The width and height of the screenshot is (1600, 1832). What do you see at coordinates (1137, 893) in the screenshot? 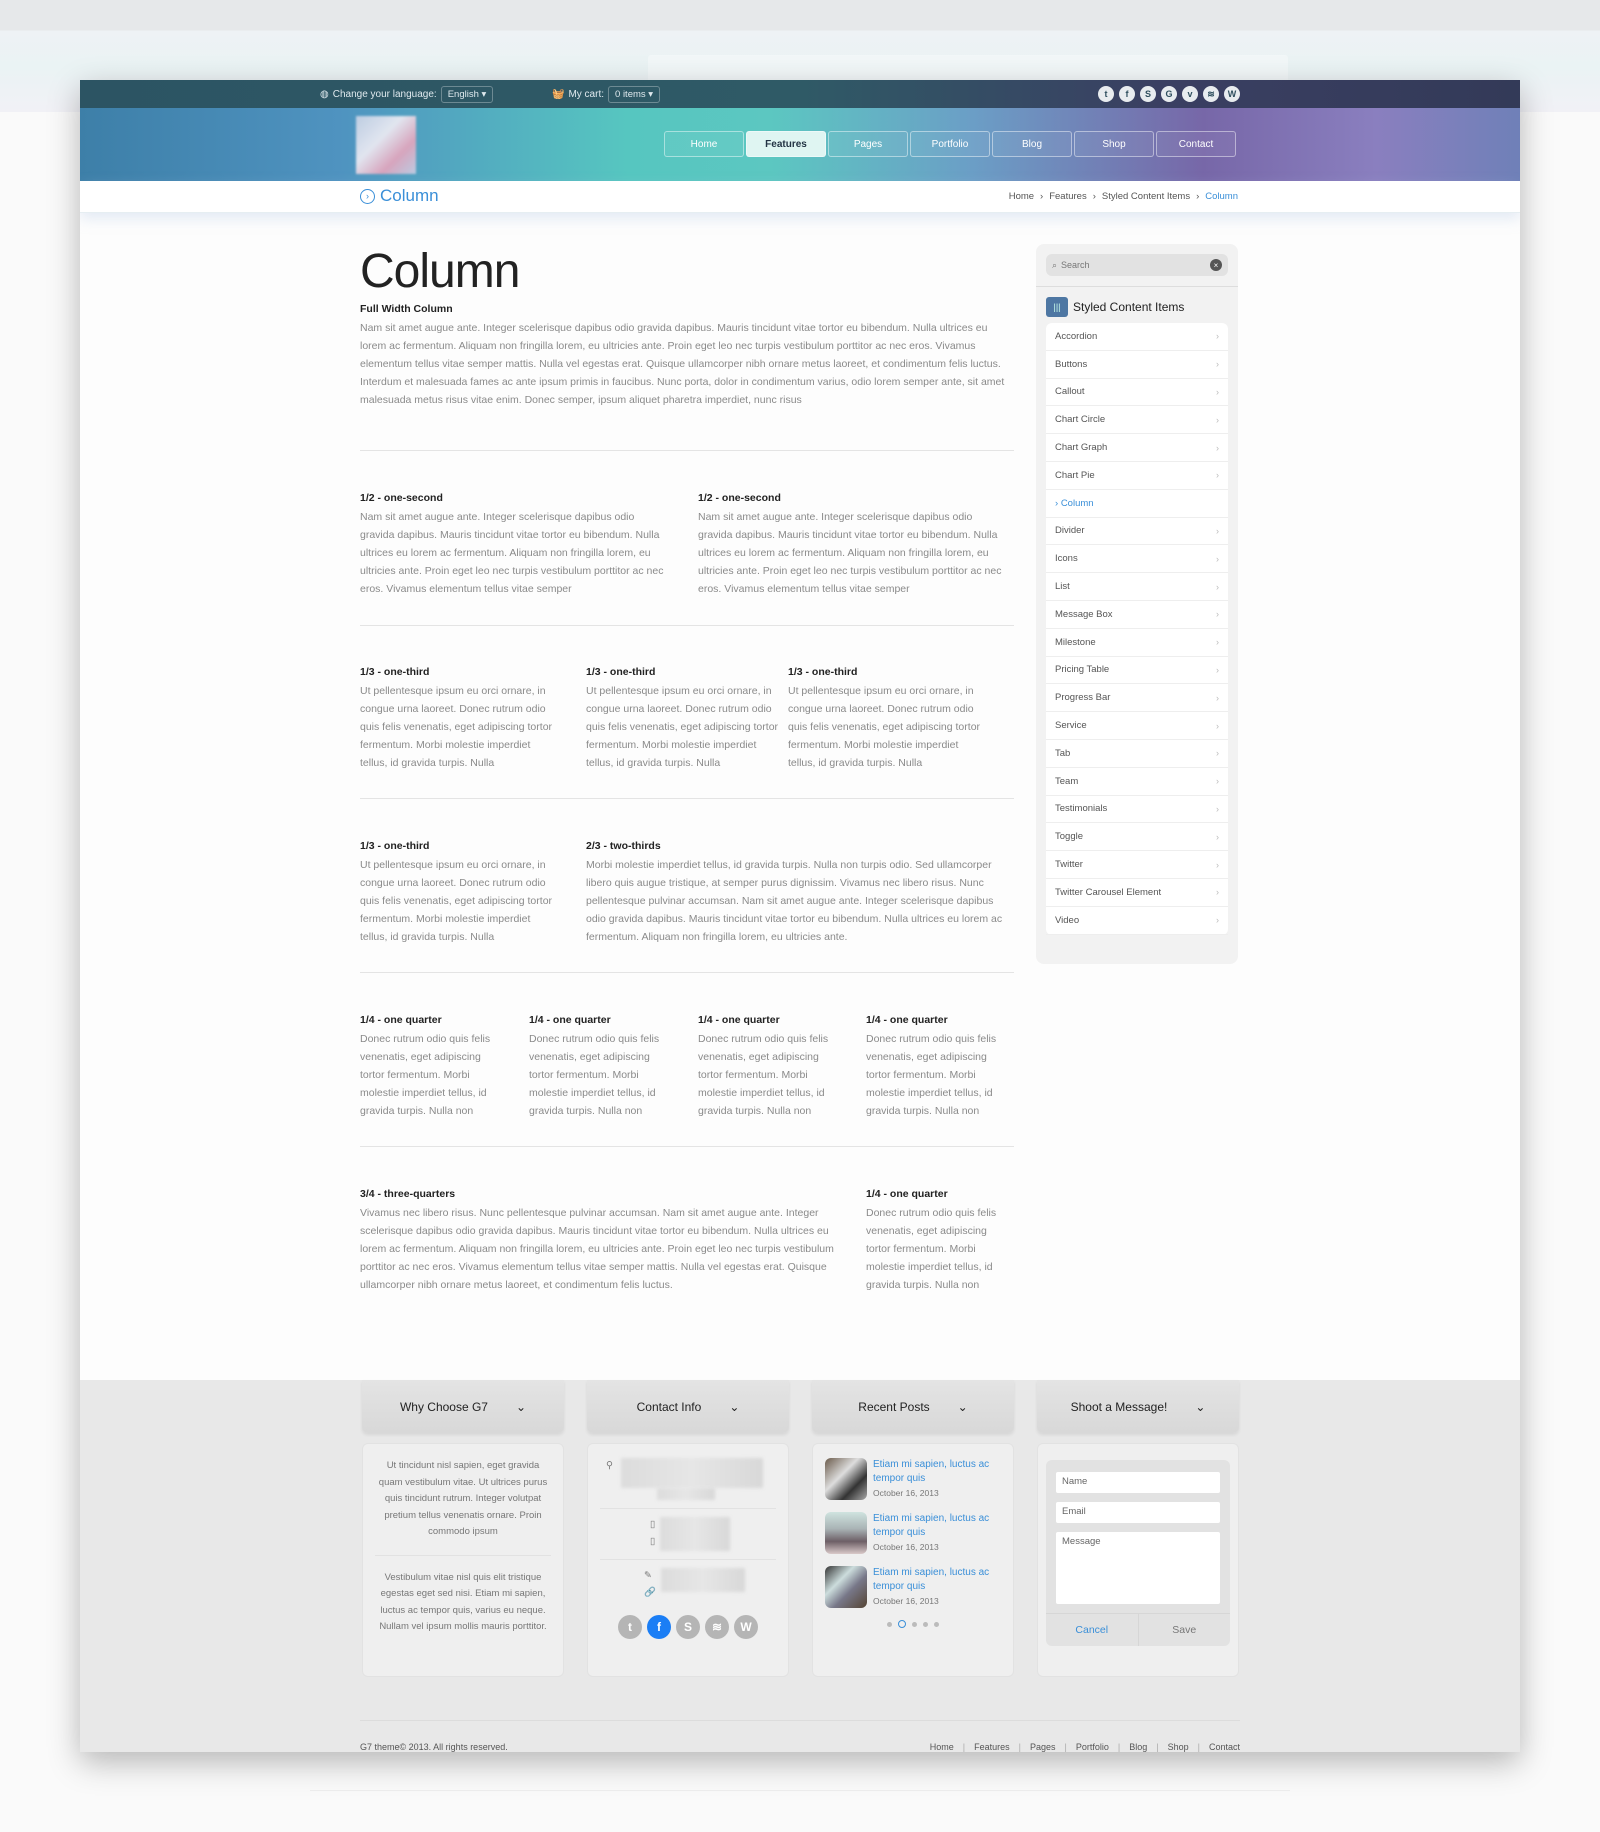
I see `sidebar-item: Twitter Carousel Element ›` at bounding box center [1137, 893].